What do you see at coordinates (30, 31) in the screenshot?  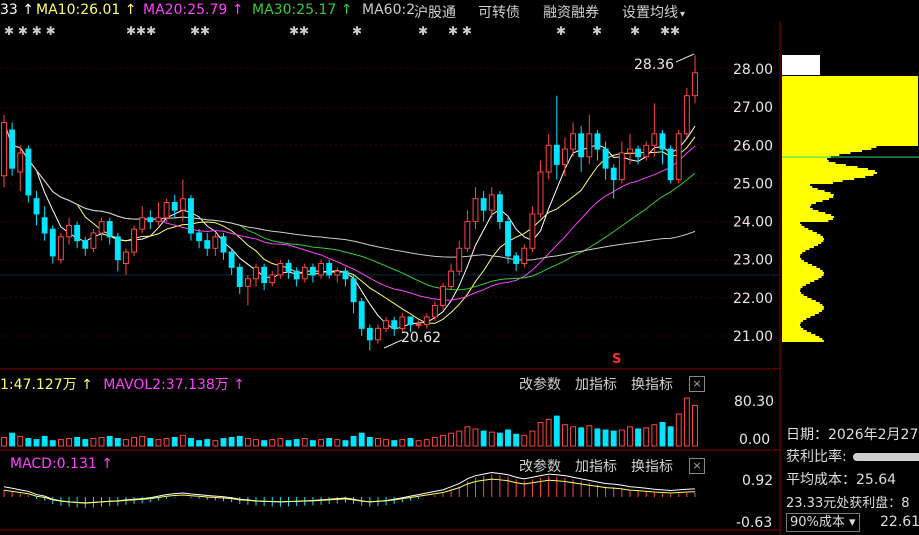 I see `event-marker: ✱ ✱ ✱ ✱` at bounding box center [30, 31].